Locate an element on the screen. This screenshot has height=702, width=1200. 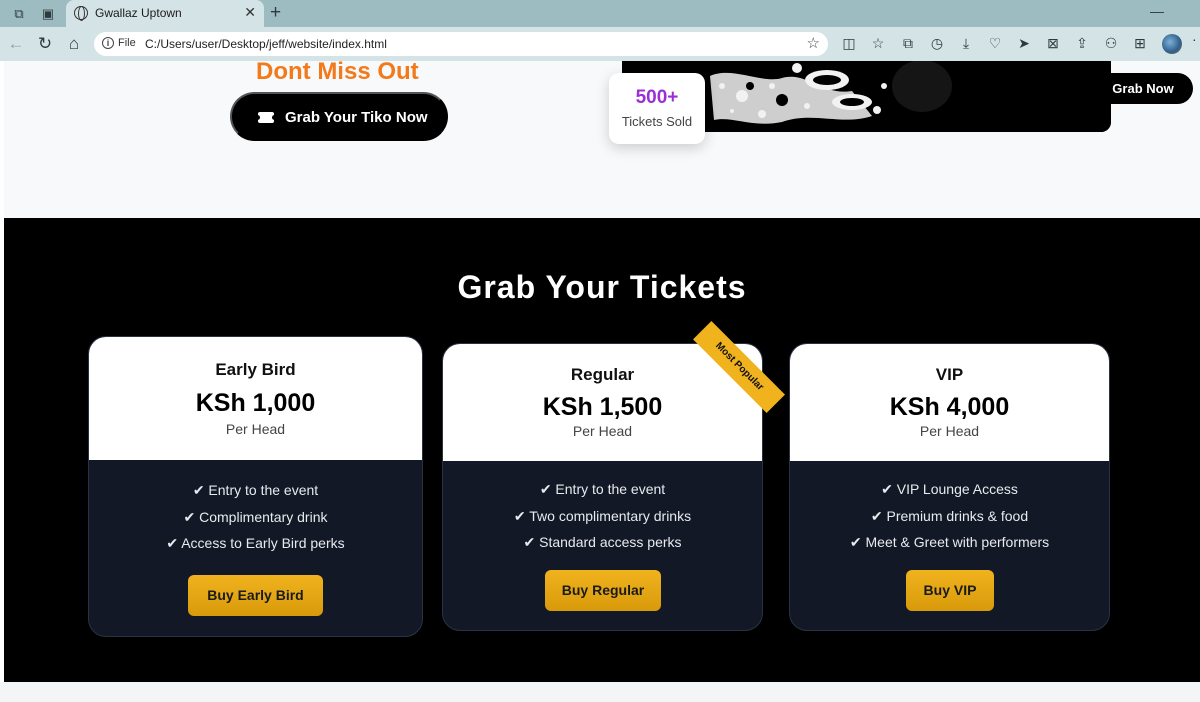
ticket-price: KSh 4,000 is located at coordinates (949, 407).